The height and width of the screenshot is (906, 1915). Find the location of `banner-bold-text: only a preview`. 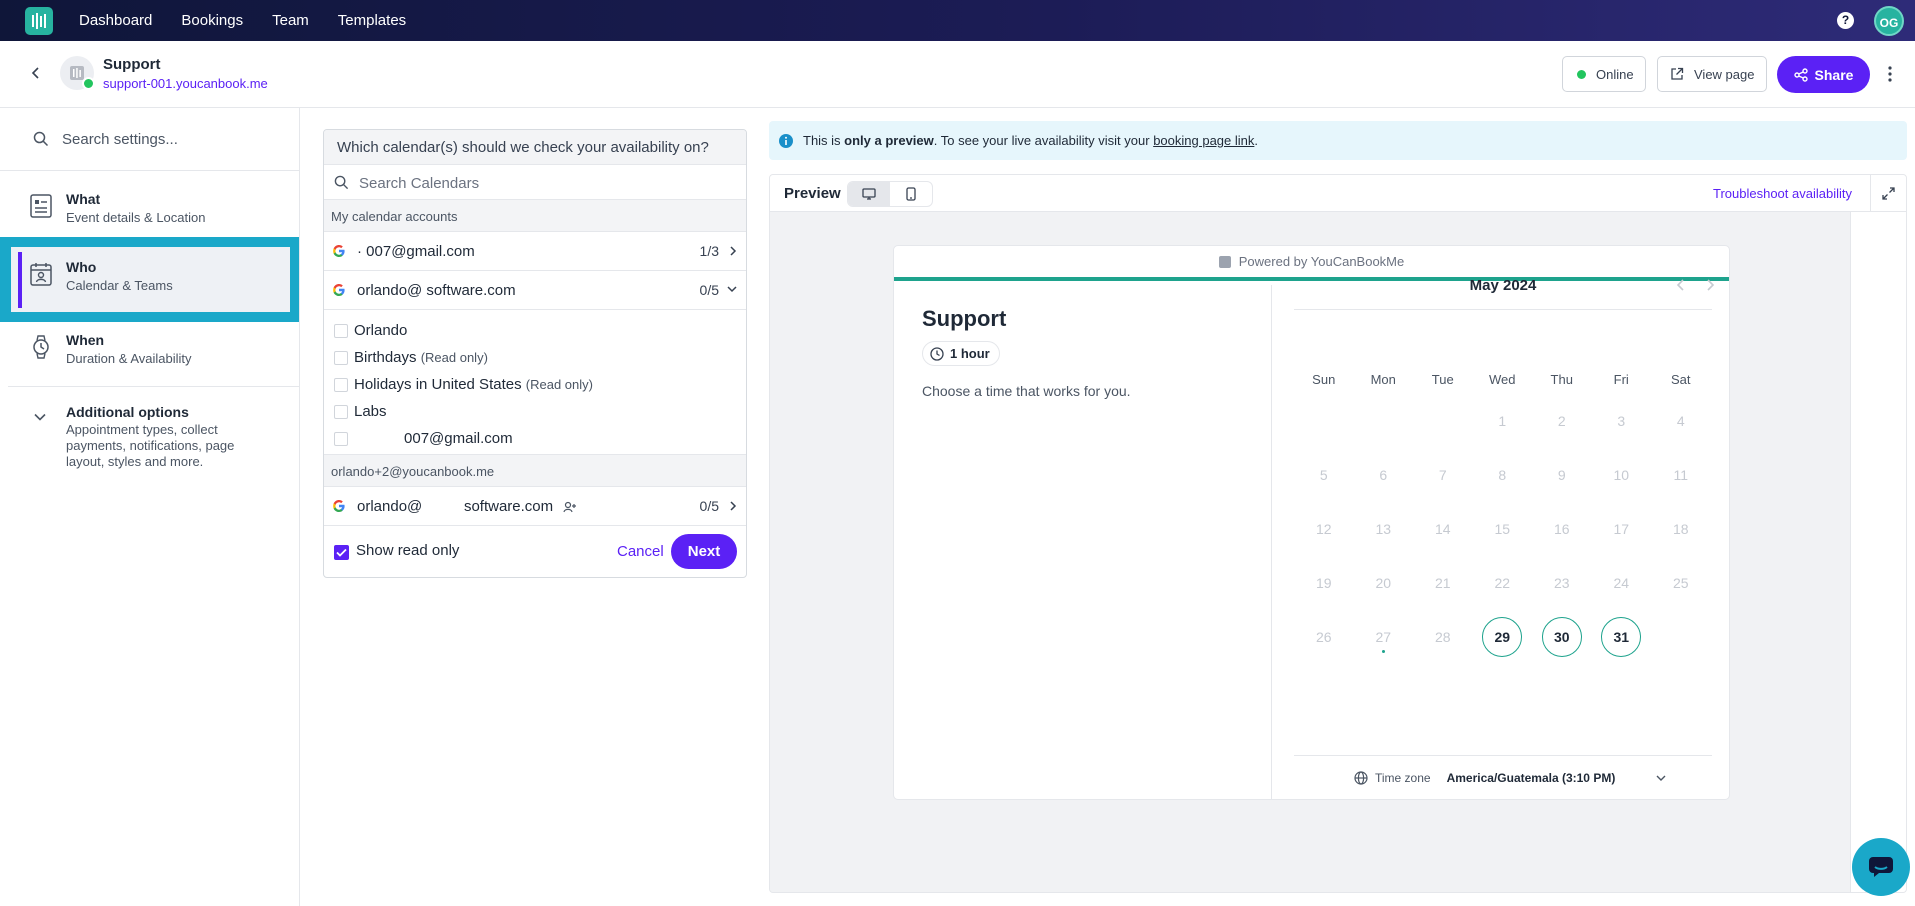

banner-bold-text: only a preview is located at coordinates (889, 140).